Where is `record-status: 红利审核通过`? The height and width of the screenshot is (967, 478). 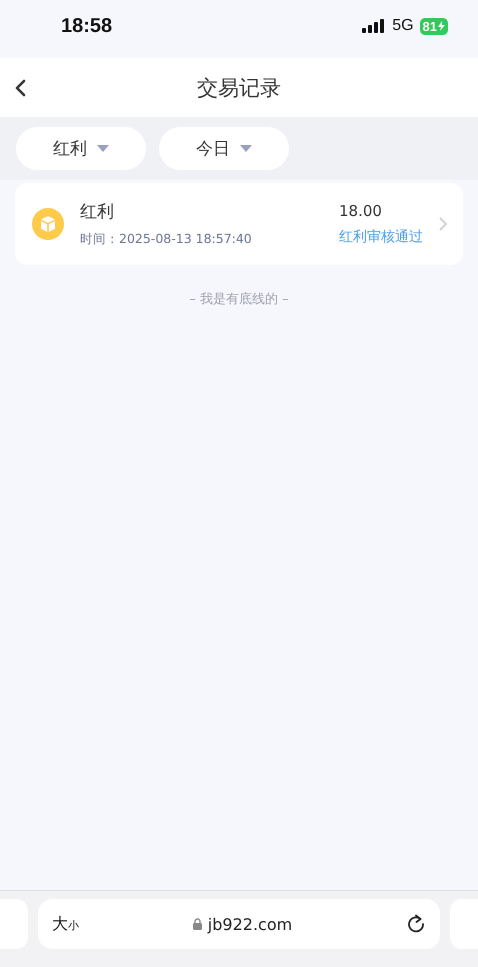
record-status: 红利审核通过 is located at coordinates (381, 237).